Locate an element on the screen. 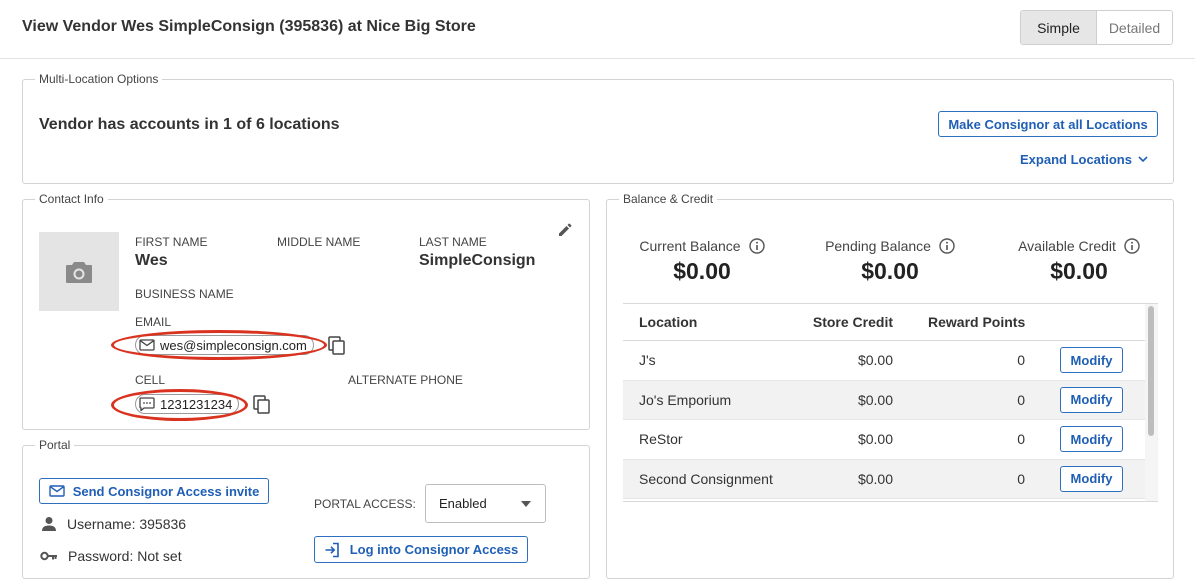  log-into-consignor-access-button: Log into Consignor Access is located at coordinates (421, 549).